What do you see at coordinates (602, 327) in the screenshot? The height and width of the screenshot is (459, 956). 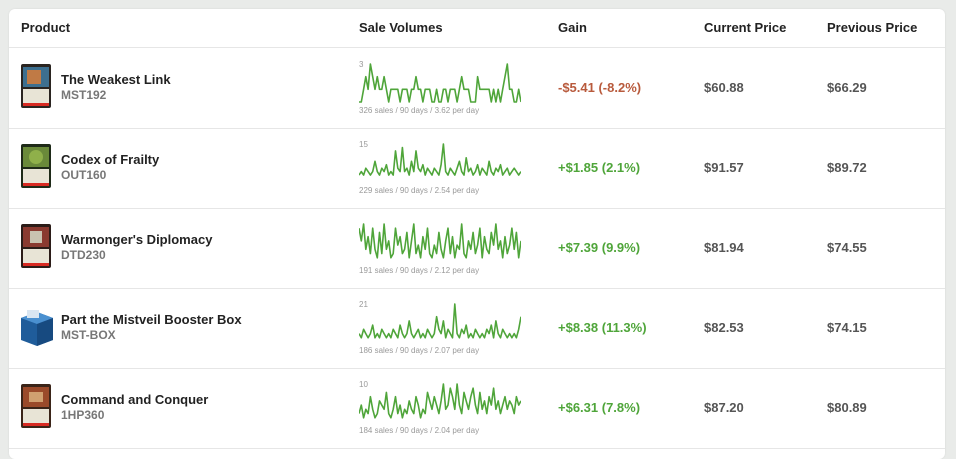 I see `gain-value: +$8.38 (11.3%)` at bounding box center [602, 327].